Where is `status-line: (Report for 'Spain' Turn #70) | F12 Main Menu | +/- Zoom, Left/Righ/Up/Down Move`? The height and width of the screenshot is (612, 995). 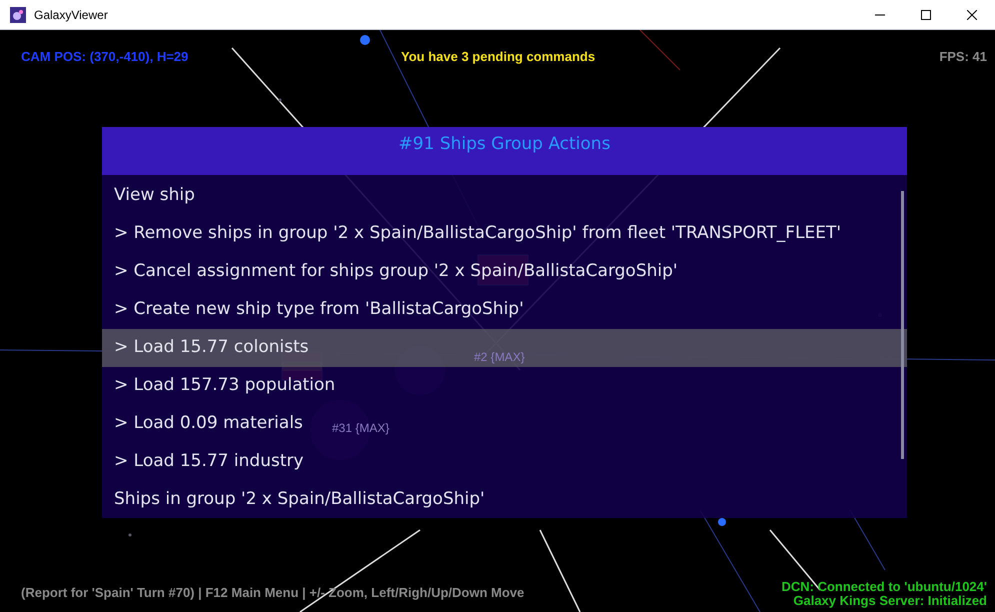
status-line: (Report for 'Spain' Turn #70) | F12 Main Menu | +/- Zoom, Left/Righ/Up/Down Move is located at coordinates (272, 593).